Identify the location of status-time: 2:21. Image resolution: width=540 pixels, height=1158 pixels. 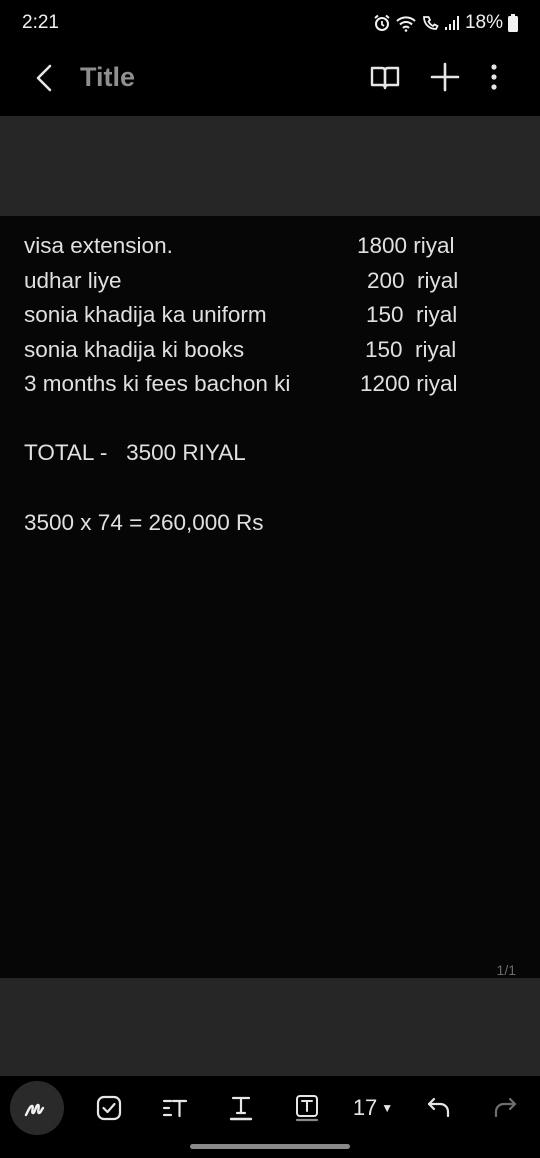
(40, 22).